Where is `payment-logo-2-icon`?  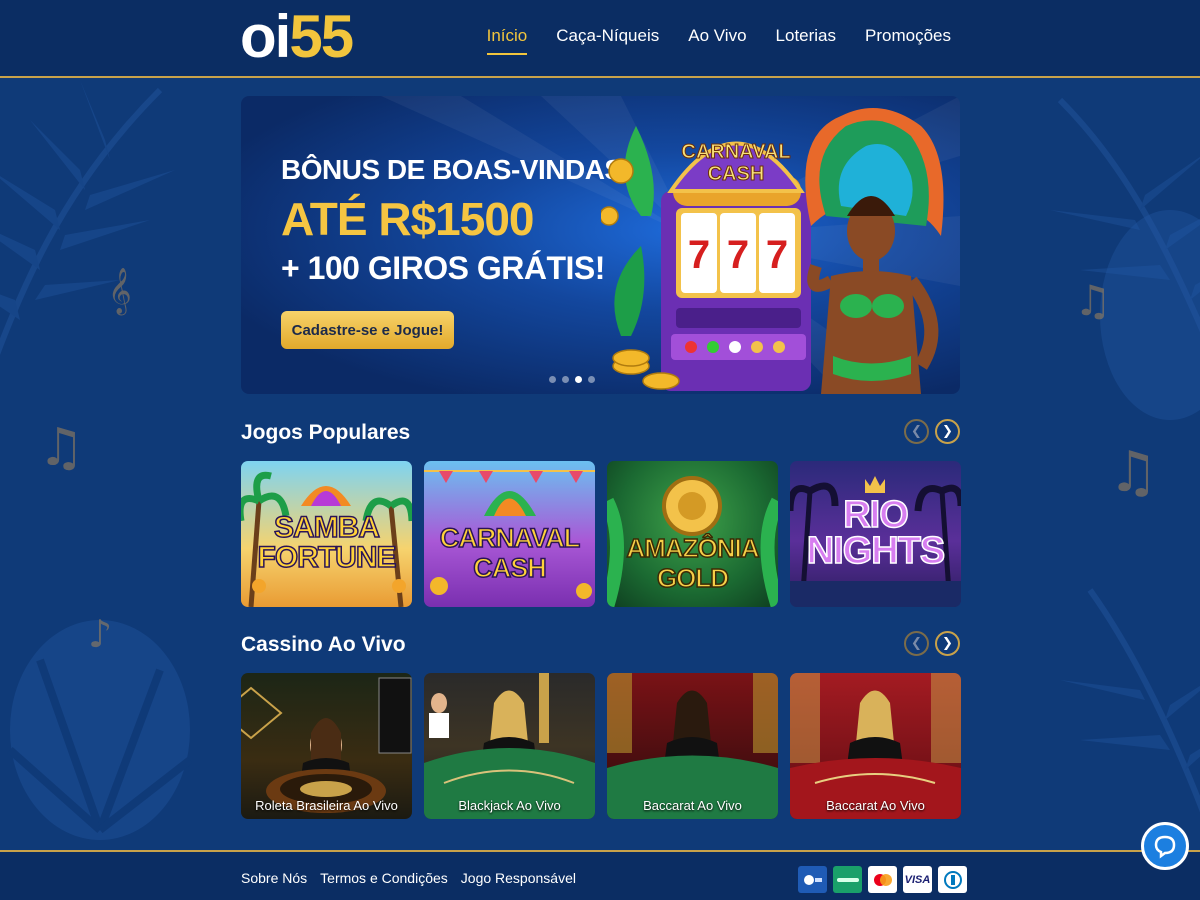 payment-logo-2-icon is located at coordinates (847, 879).